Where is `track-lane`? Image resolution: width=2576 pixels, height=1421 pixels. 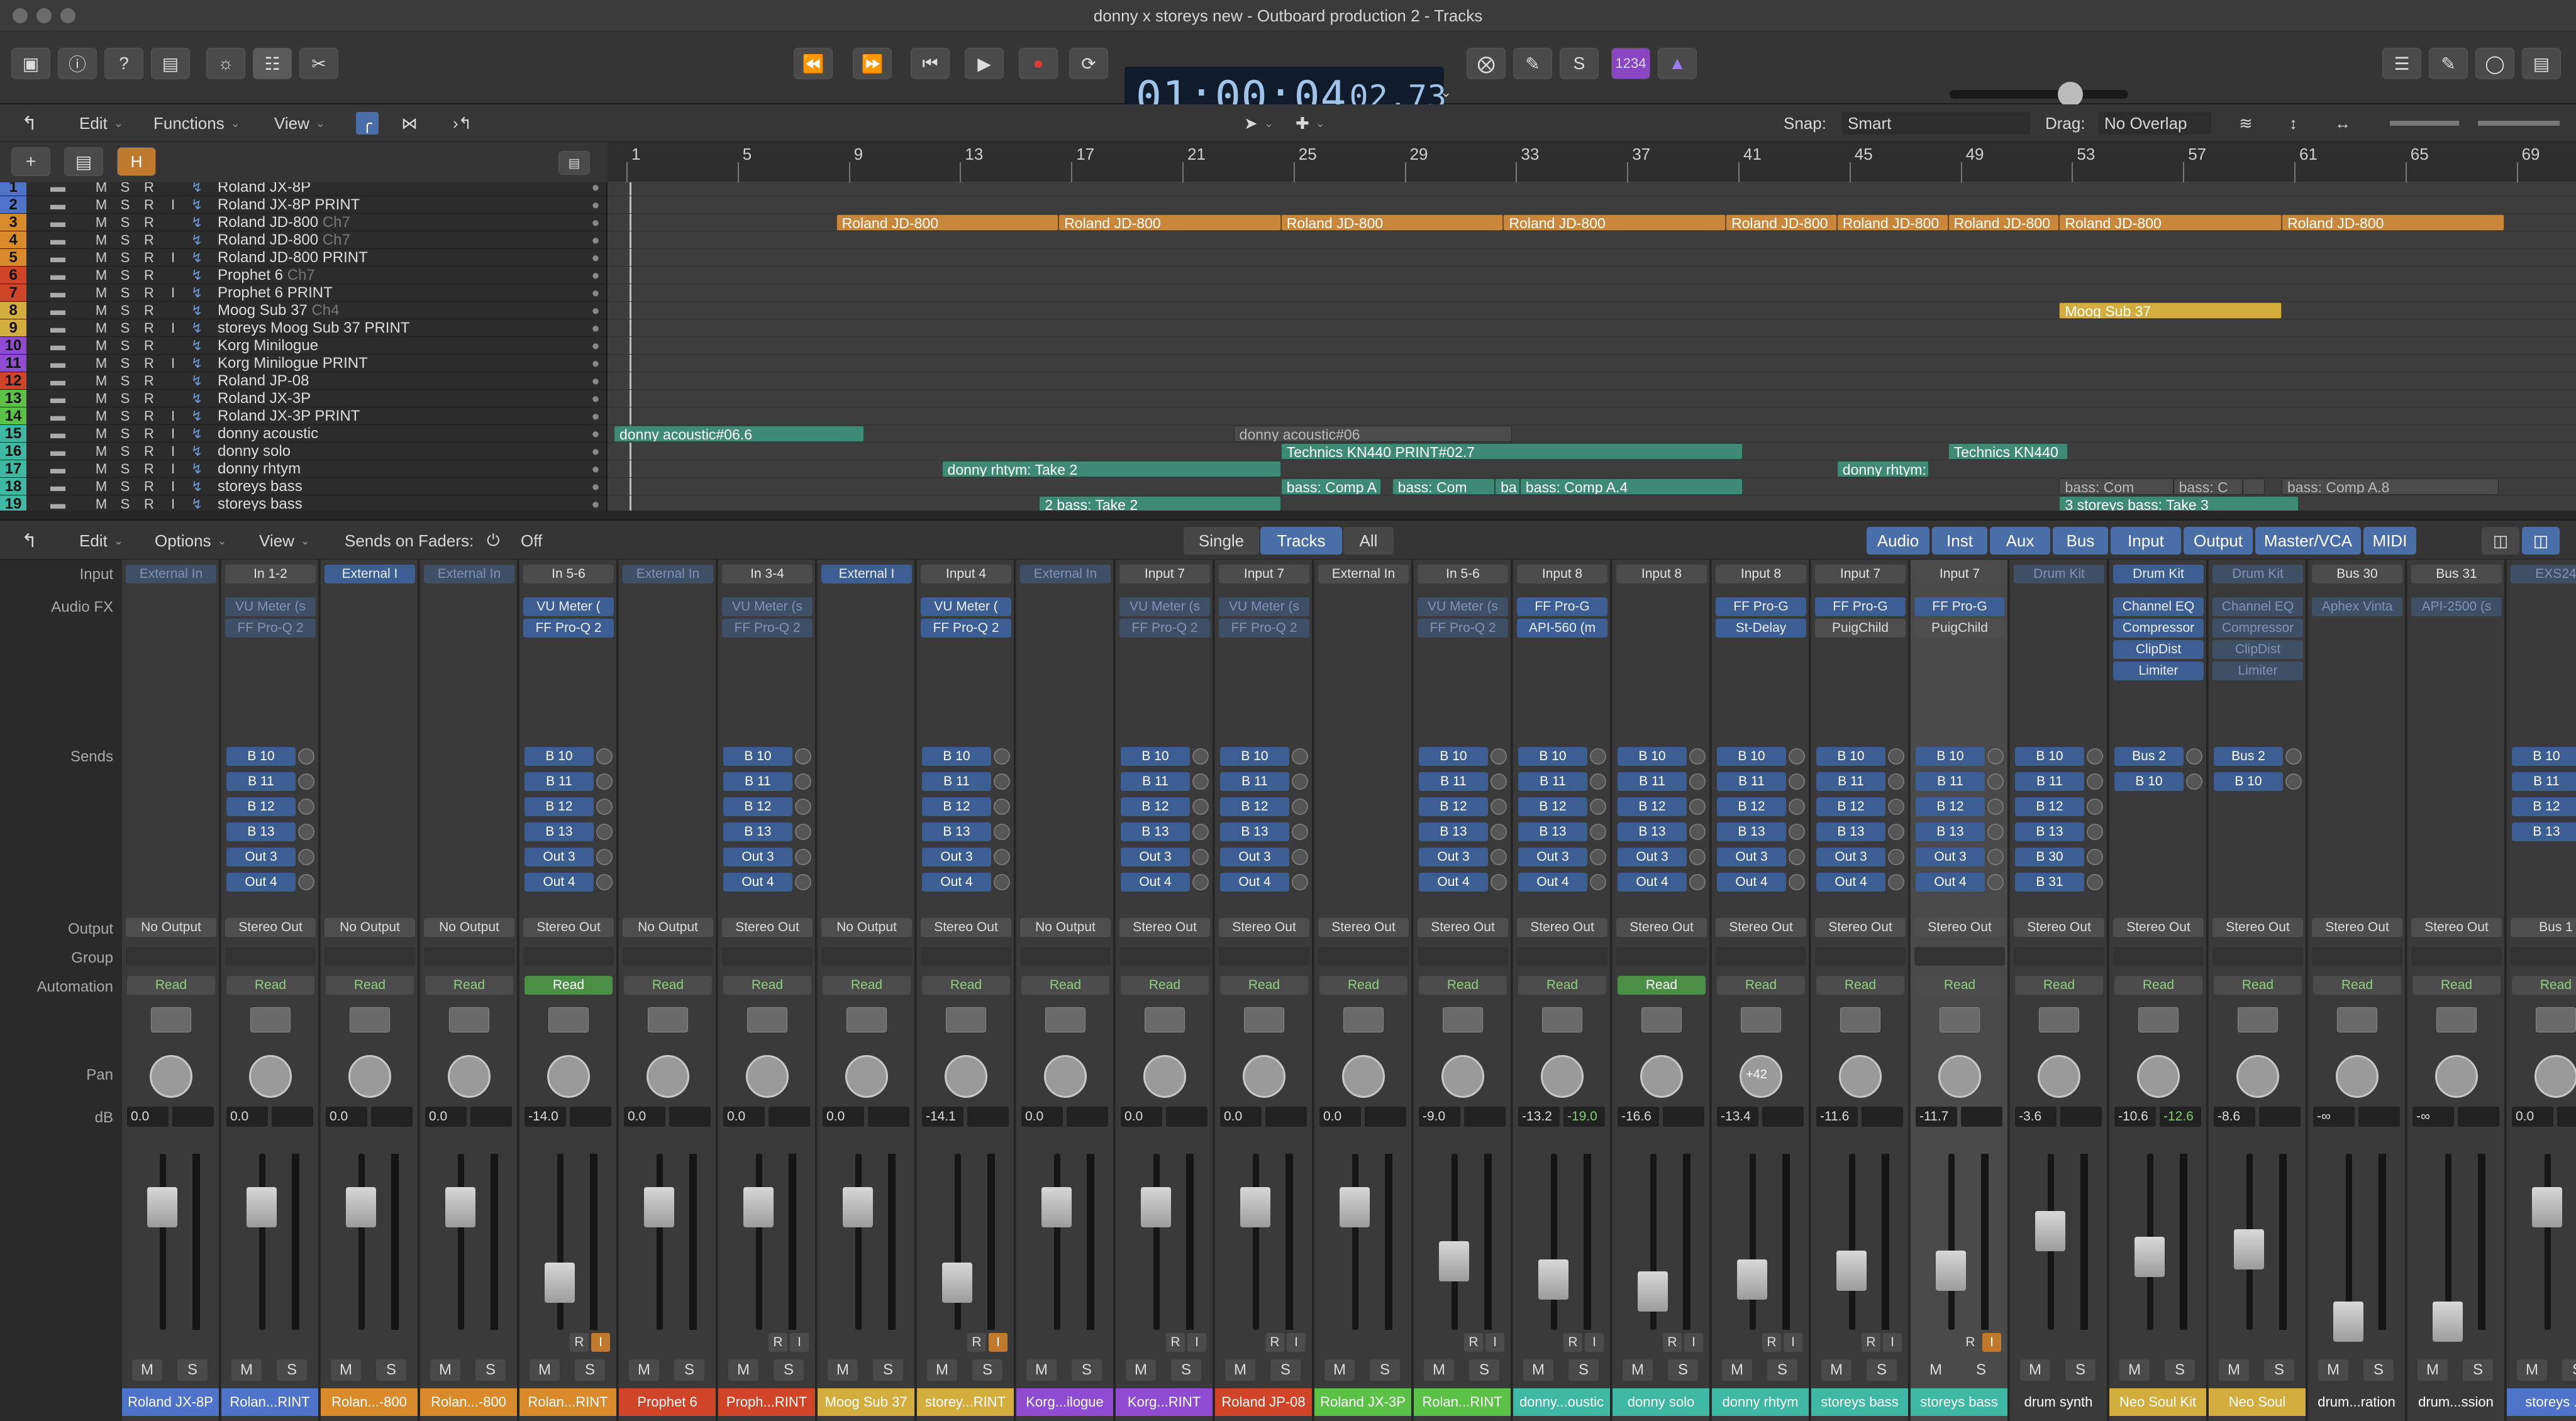 track-lane is located at coordinates (1592, 275).